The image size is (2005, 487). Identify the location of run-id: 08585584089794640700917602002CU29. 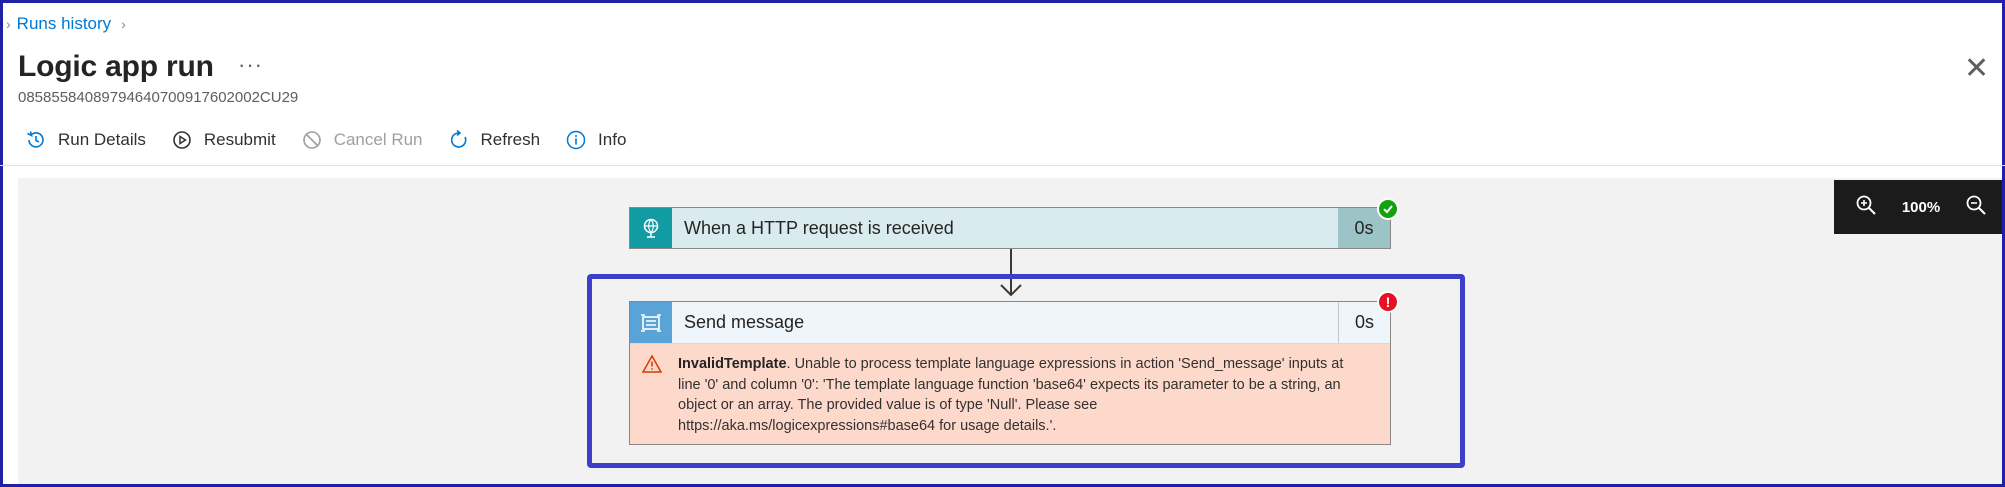
(158, 97).